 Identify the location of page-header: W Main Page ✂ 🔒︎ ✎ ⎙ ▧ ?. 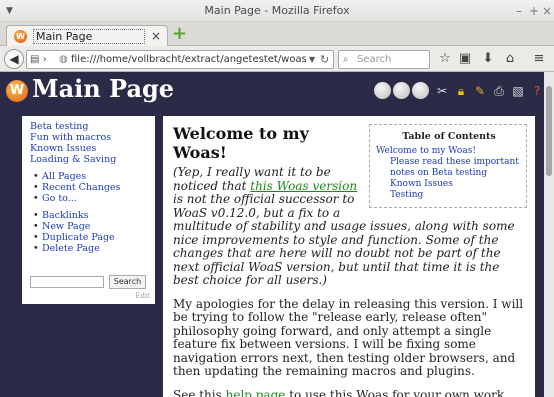
(272, 91).